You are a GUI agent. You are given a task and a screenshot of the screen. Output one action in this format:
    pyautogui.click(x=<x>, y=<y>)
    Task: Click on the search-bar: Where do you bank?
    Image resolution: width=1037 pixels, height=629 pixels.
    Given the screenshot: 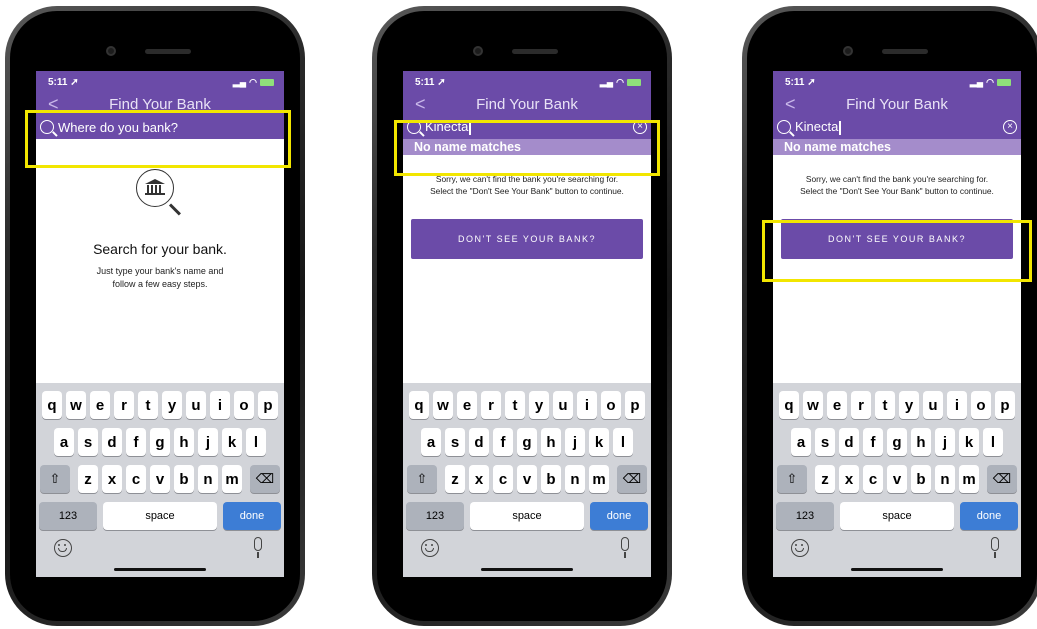 What is the action you would take?
    pyautogui.click(x=160, y=127)
    